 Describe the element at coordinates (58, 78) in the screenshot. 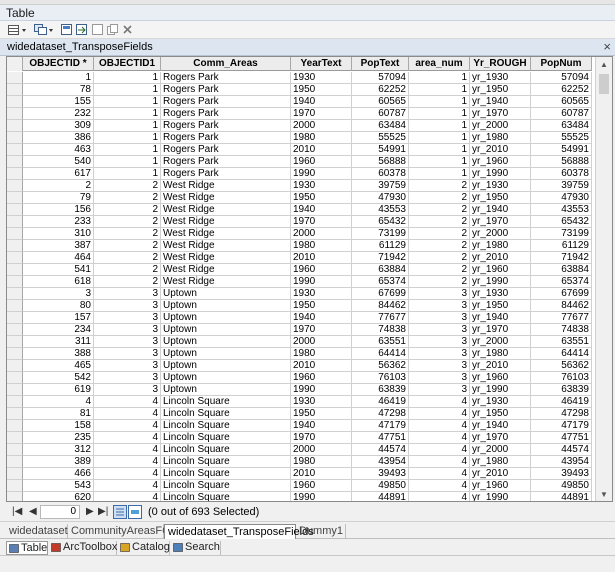

I see `cell-objectid: 1` at that location.